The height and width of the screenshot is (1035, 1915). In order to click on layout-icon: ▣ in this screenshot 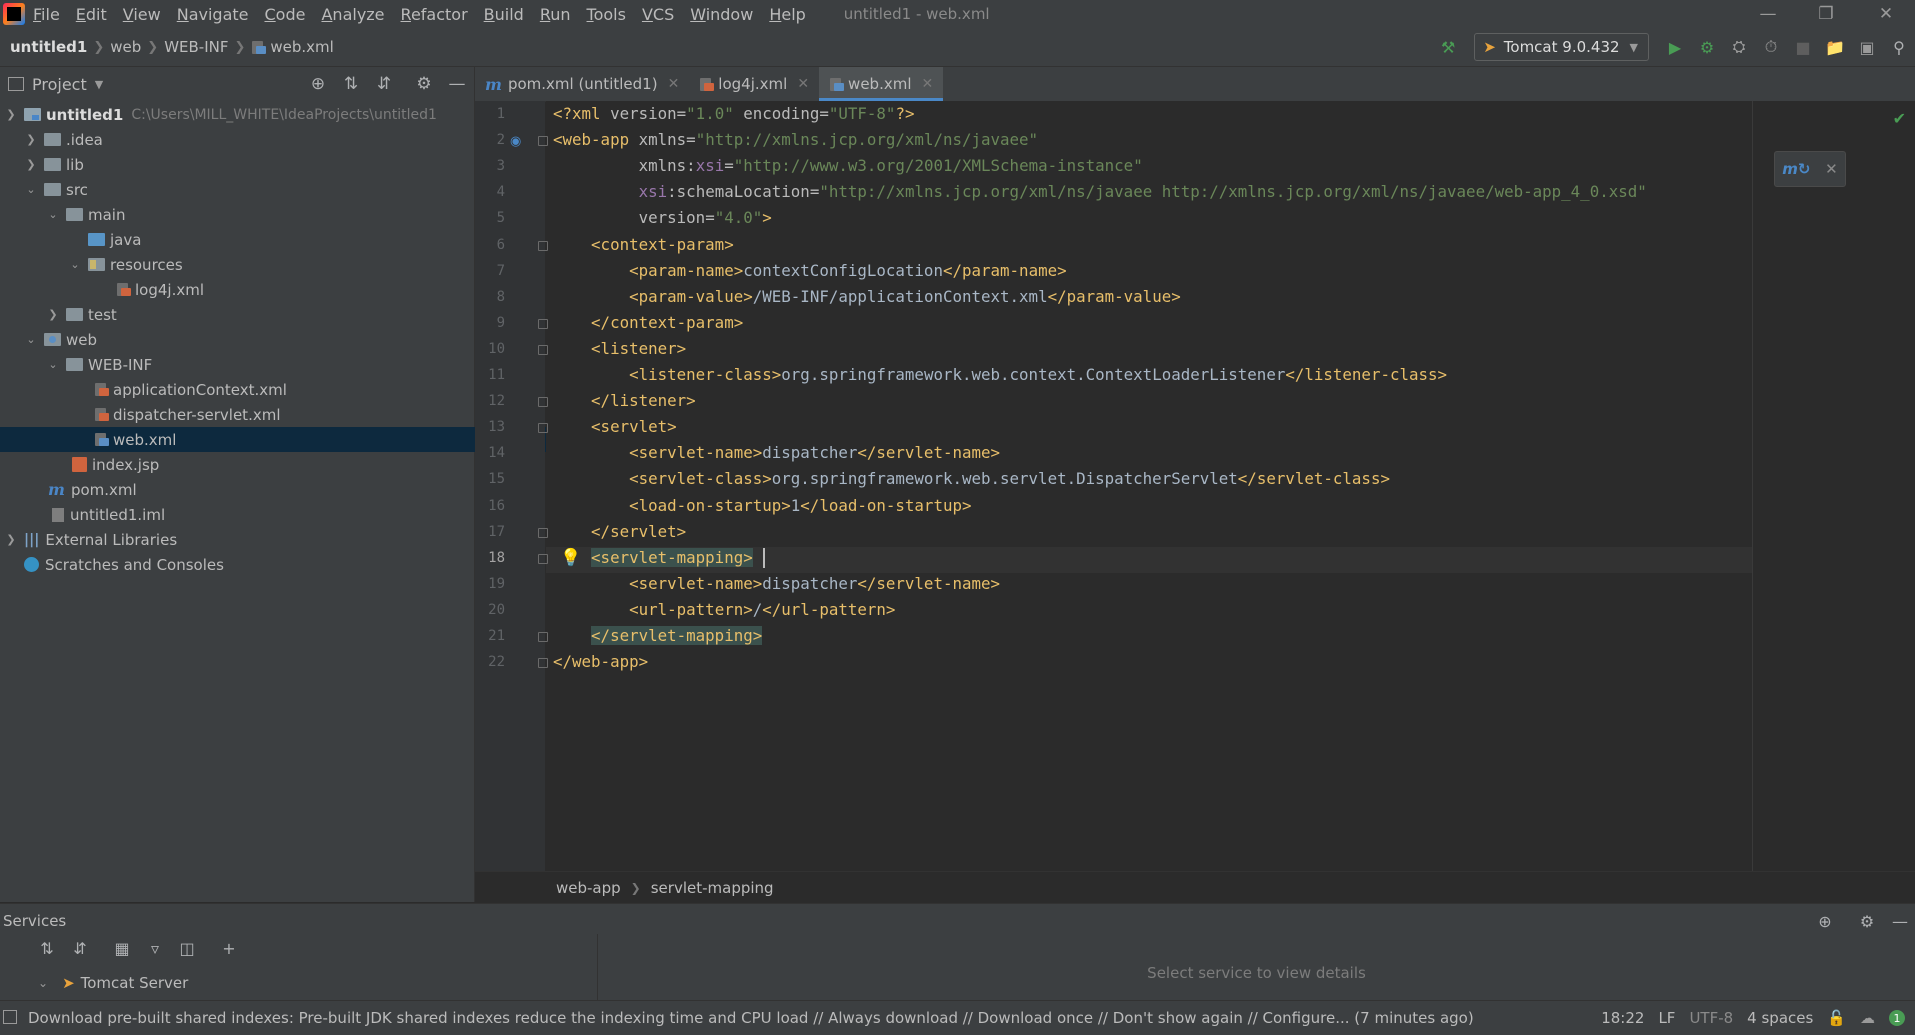, I will do `click(1867, 47)`.